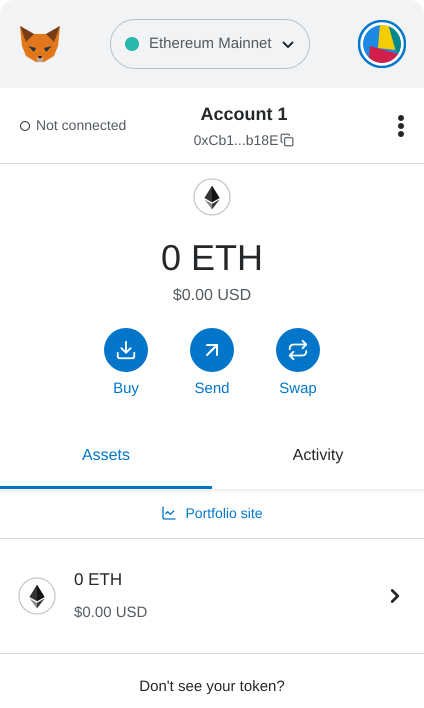  What do you see at coordinates (287, 140) in the screenshot?
I see `copy-icon` at bounding box center [287, 140].